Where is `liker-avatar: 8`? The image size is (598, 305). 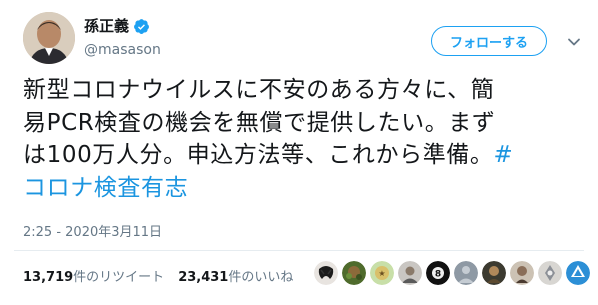 liker-avatar: 8 is located at coordinates (438, 273).